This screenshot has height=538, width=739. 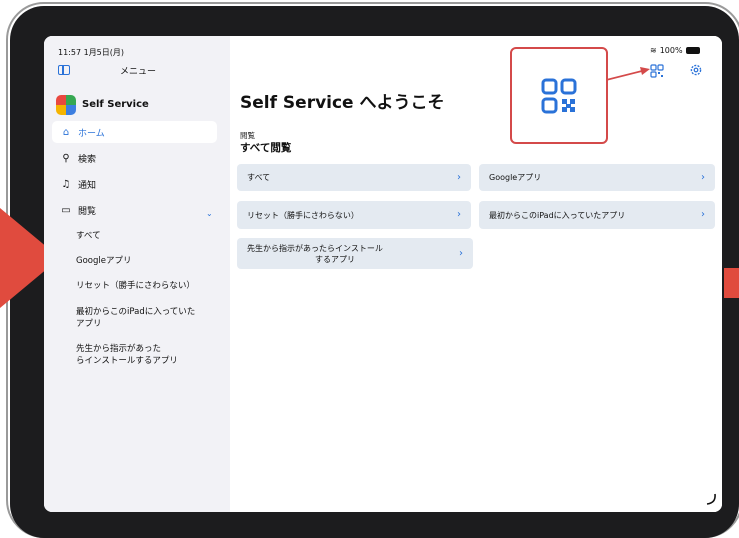 What do you see at coordinates (335, 259) in the screenshot?
I see `card-label-line: するアプリ` at bounding box center [335, 259].